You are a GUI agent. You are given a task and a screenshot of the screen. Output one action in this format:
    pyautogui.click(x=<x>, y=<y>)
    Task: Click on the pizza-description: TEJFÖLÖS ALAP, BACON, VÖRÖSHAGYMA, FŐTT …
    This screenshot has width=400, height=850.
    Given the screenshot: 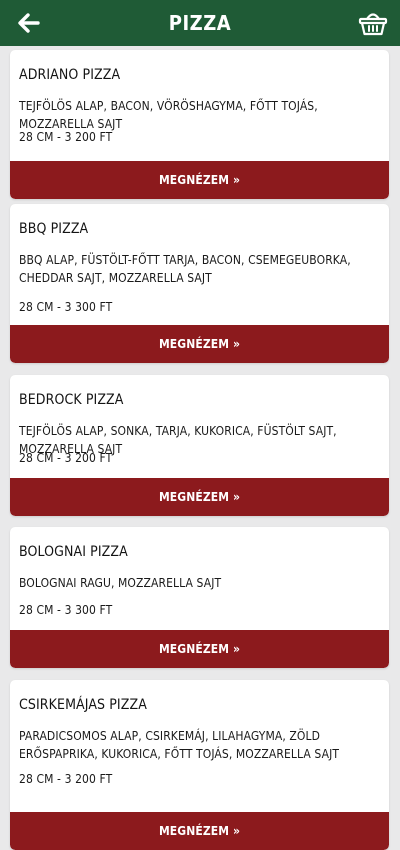 What is the action you would take?
    pyautogui.click(x=168, y=115)
    